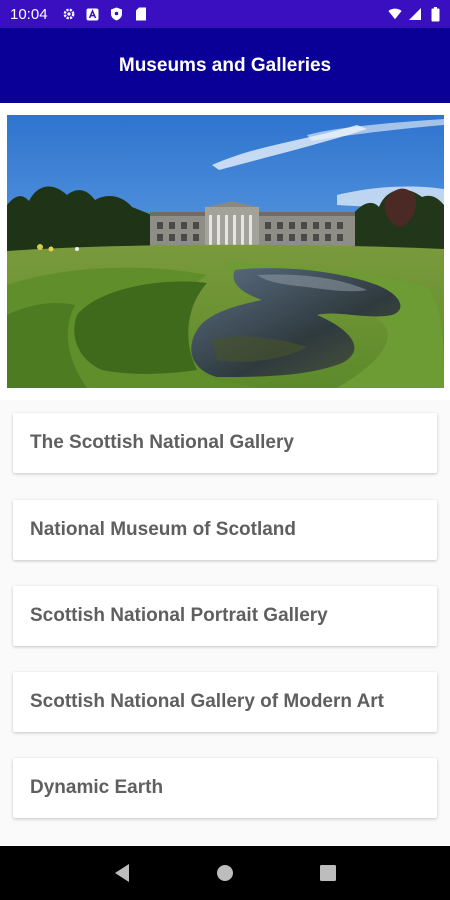 This screenshot has width=450, height=900. I want to click on back-icon, so click(122, 873).